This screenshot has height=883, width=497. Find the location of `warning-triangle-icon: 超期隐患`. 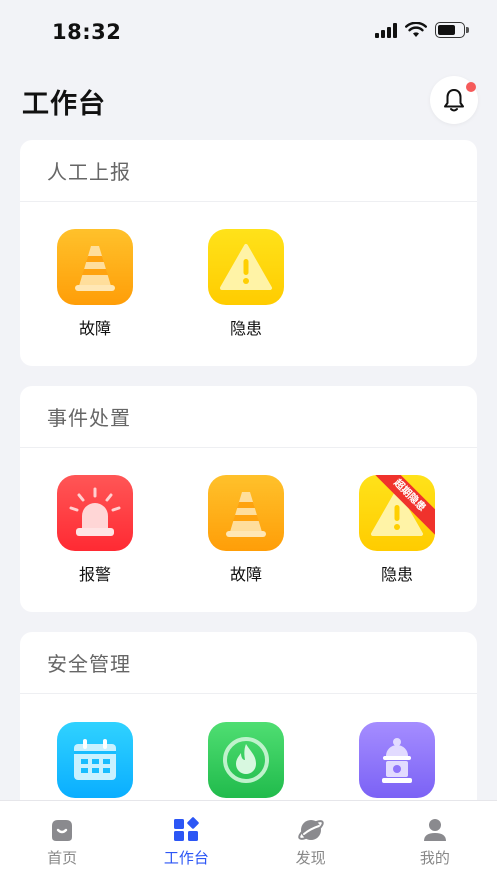

warning-triangle-icon: 超期隐患 is located at coordinates (397, 513).